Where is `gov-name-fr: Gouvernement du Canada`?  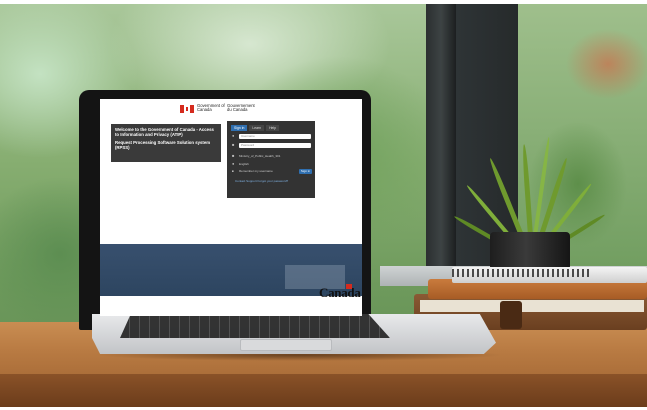
gov-name-fr: Gouvernement du Canada is located at coordinates (241, 108).